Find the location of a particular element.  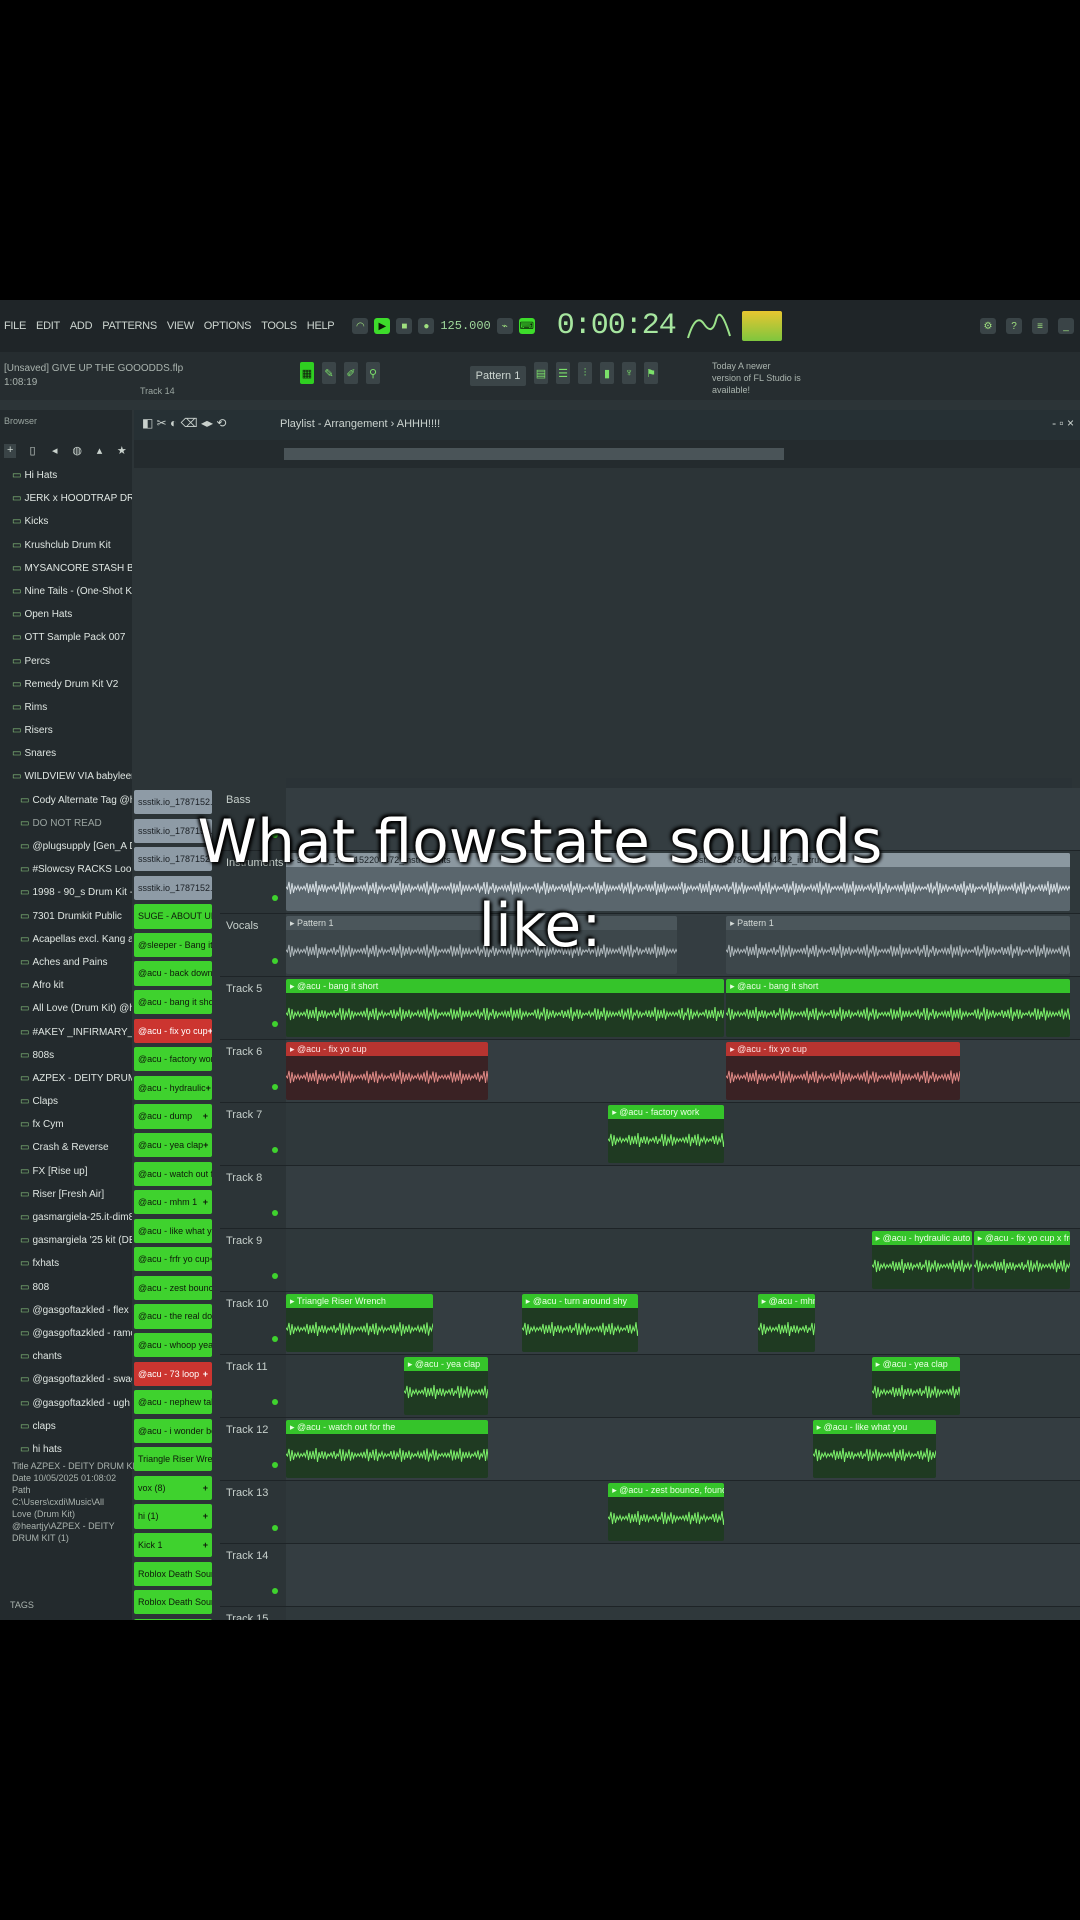

browser-item: ▭ Snares is located at coordinates (66, 753).